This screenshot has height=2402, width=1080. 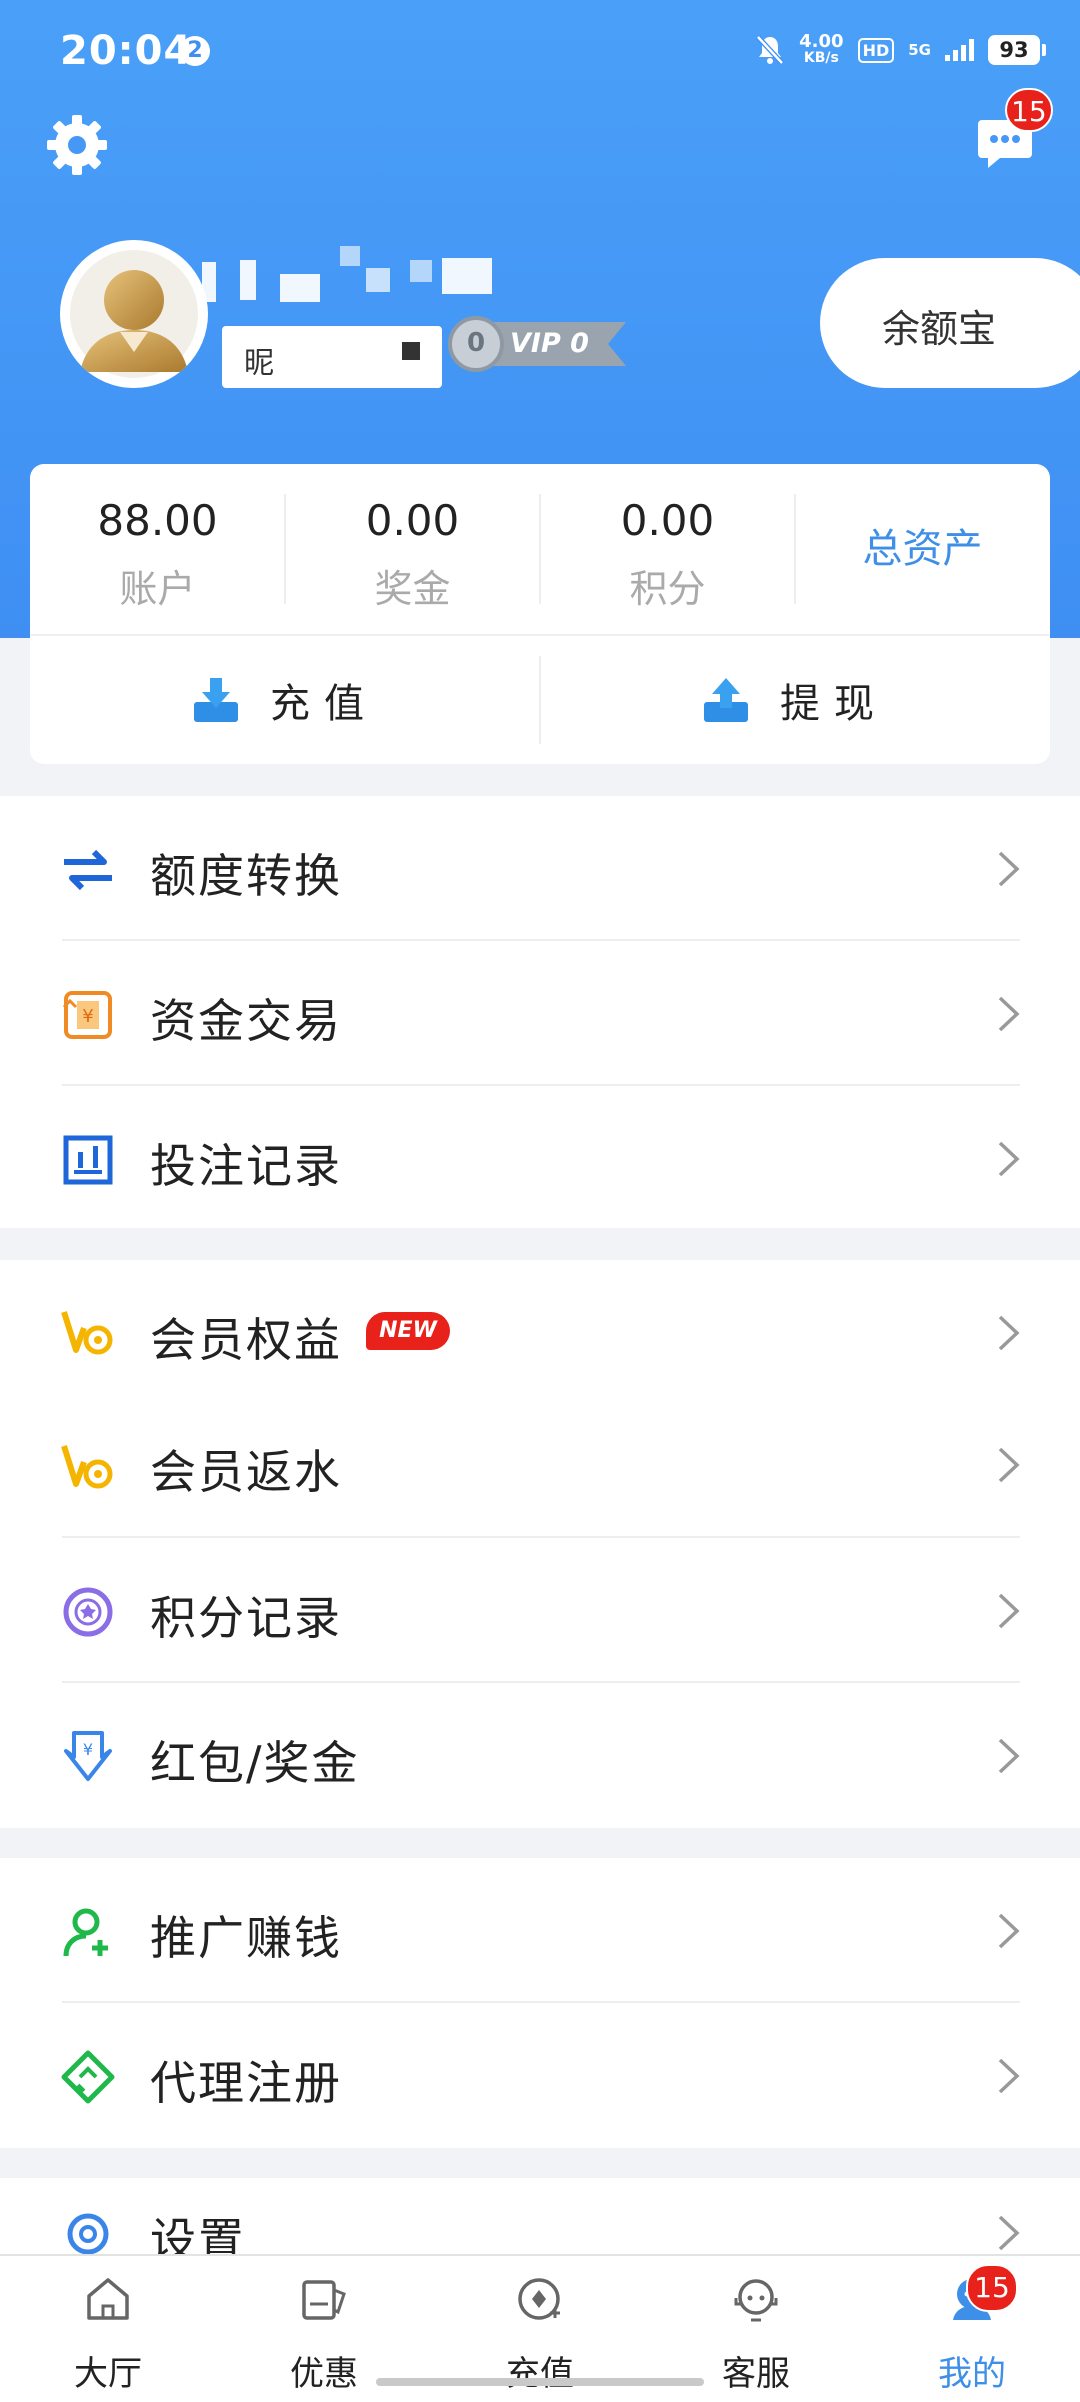 What do you see at coordinates (411, 351) in the screenshot?
I see `redaction-mark` at bounding box center [411, 351].